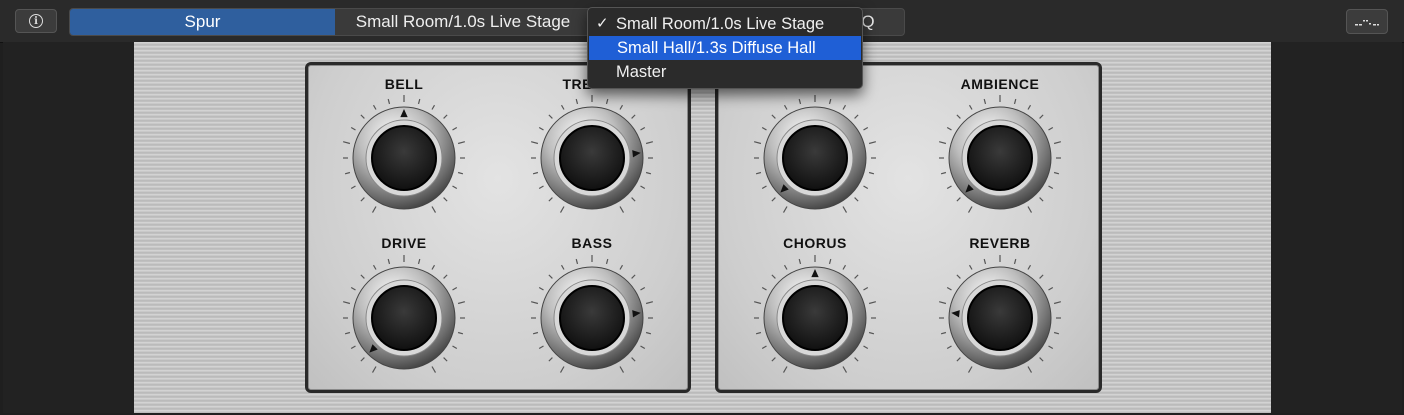 The image size is (1404, 415). What do you see at coordinates (1367, 21) in the screenshot?
I see `view-menu-button` at bounding box center [1367, 21].